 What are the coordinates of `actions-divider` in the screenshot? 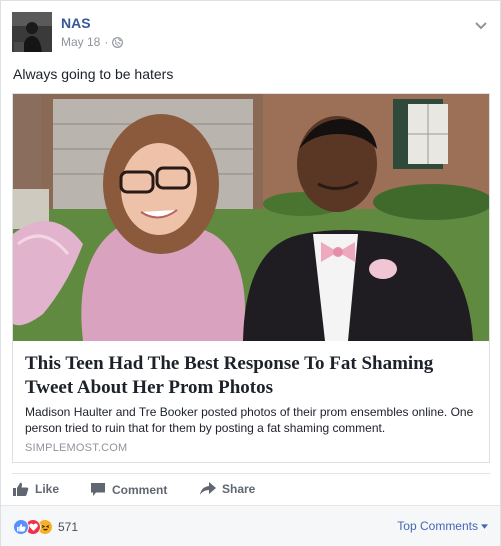 It's located at (251, 473).